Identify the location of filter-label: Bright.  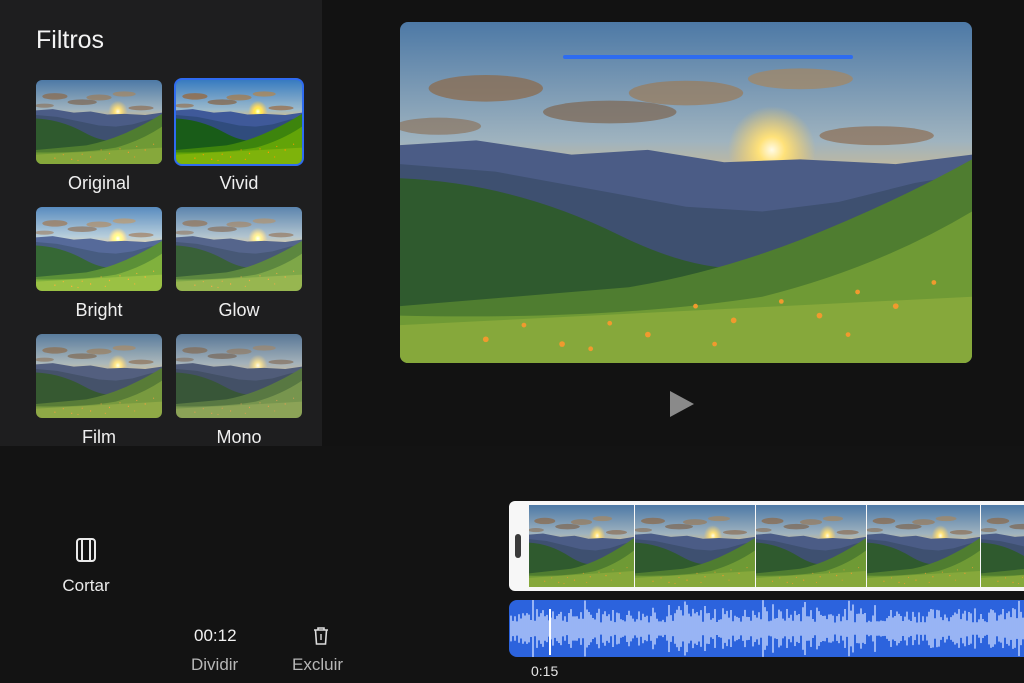
(99, 310).